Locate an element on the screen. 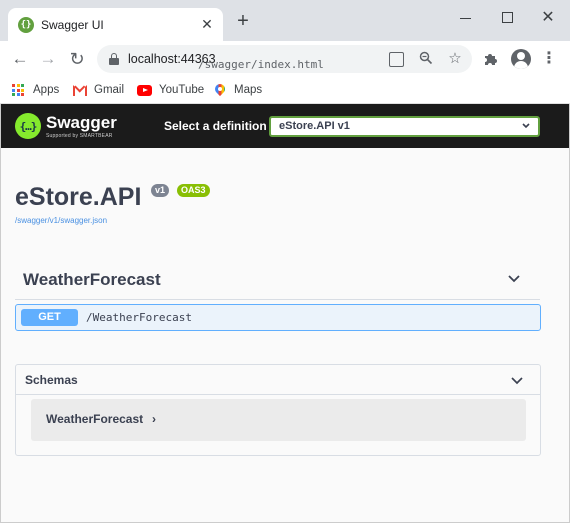 The image size is (570, 523). spec-json-link: /swagger/v1/swagger.json is located at coordinates (61, 220).